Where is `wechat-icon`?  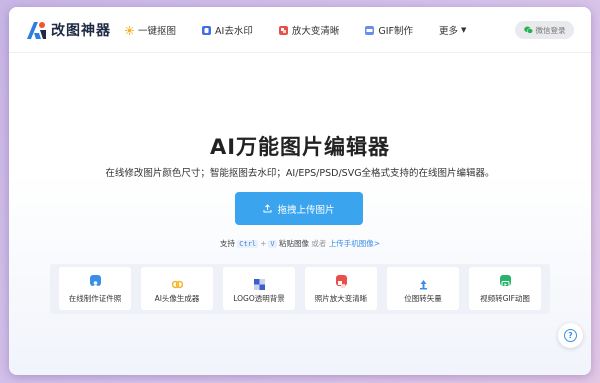 wechat-icon is located at coordinates (528, 30).